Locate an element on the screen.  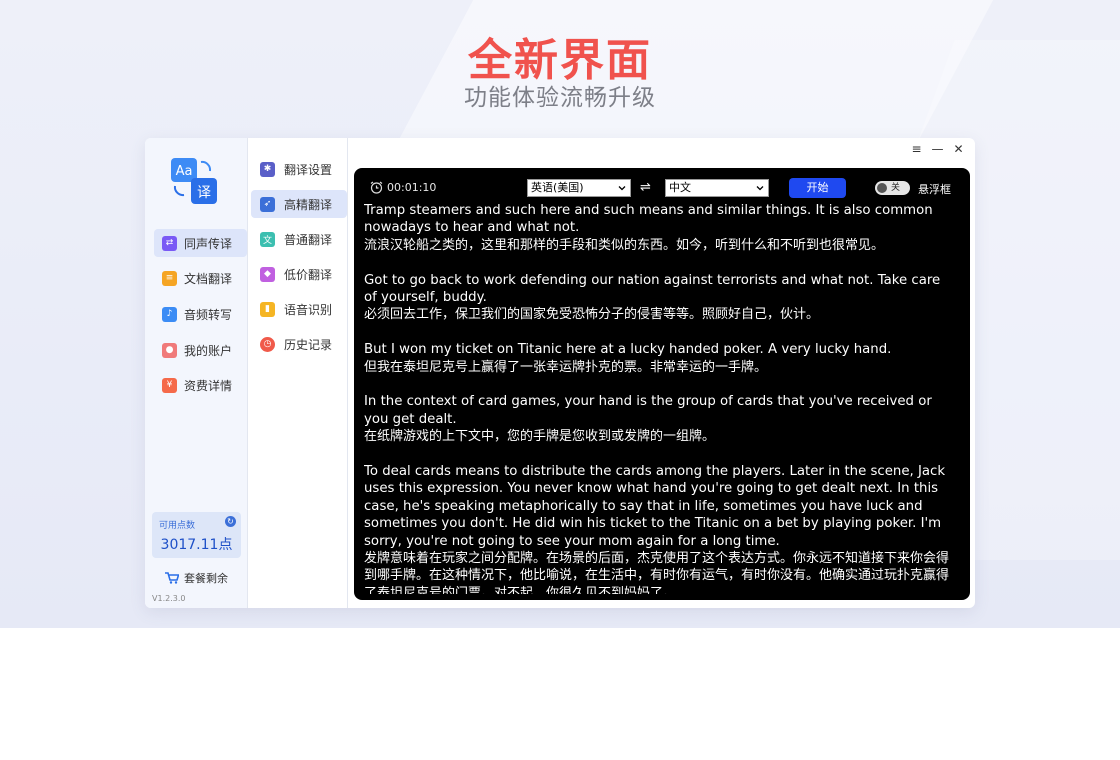
subnav-item-label: 高精翻译 is located at coordinates (308, 204).